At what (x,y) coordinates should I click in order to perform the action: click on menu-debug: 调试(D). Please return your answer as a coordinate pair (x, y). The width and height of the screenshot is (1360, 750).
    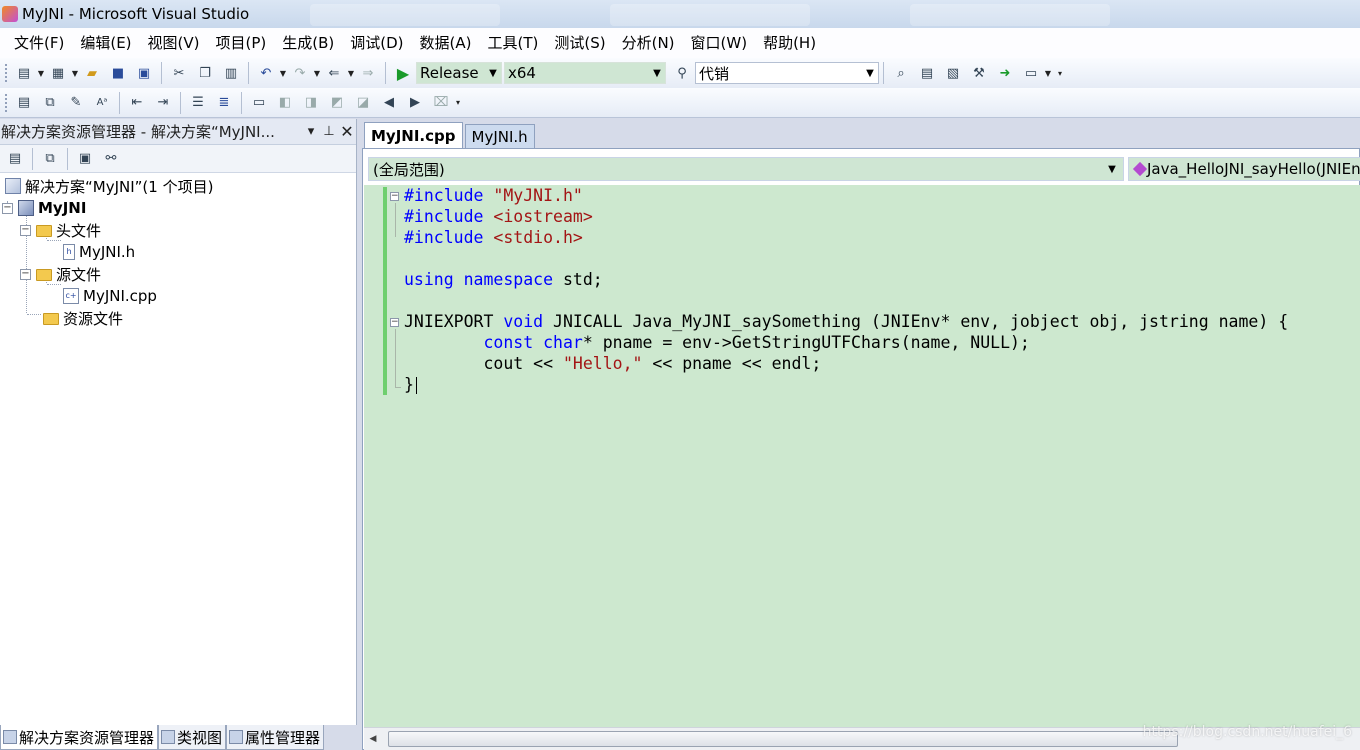
    Looking at the image, I should click on (376, 43).